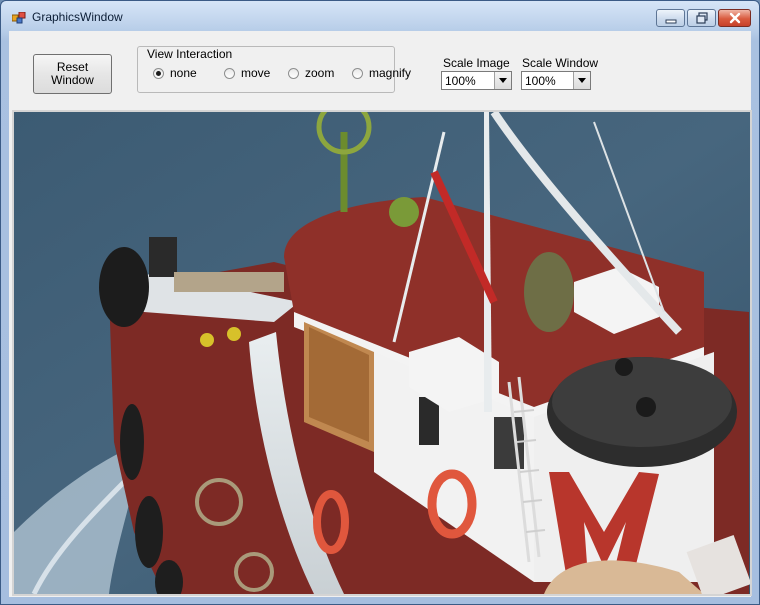 This screenshot has height=605, width=760. I want to click on close-icon, so click(734, 18).